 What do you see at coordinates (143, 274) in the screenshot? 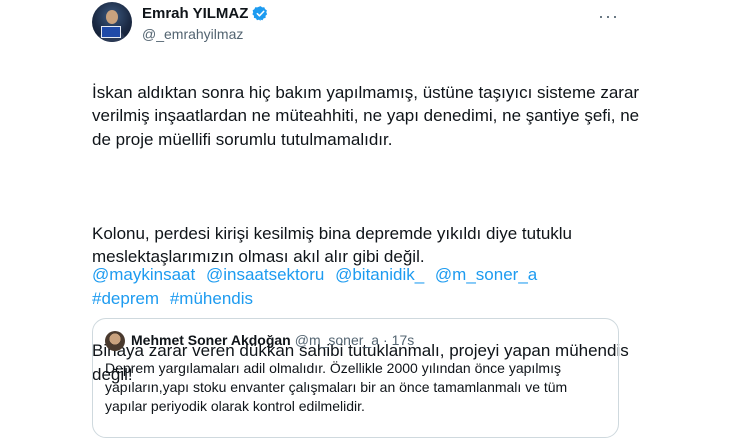
I see `mention-link: @maykinsaat` at bounding box center [143, 274].